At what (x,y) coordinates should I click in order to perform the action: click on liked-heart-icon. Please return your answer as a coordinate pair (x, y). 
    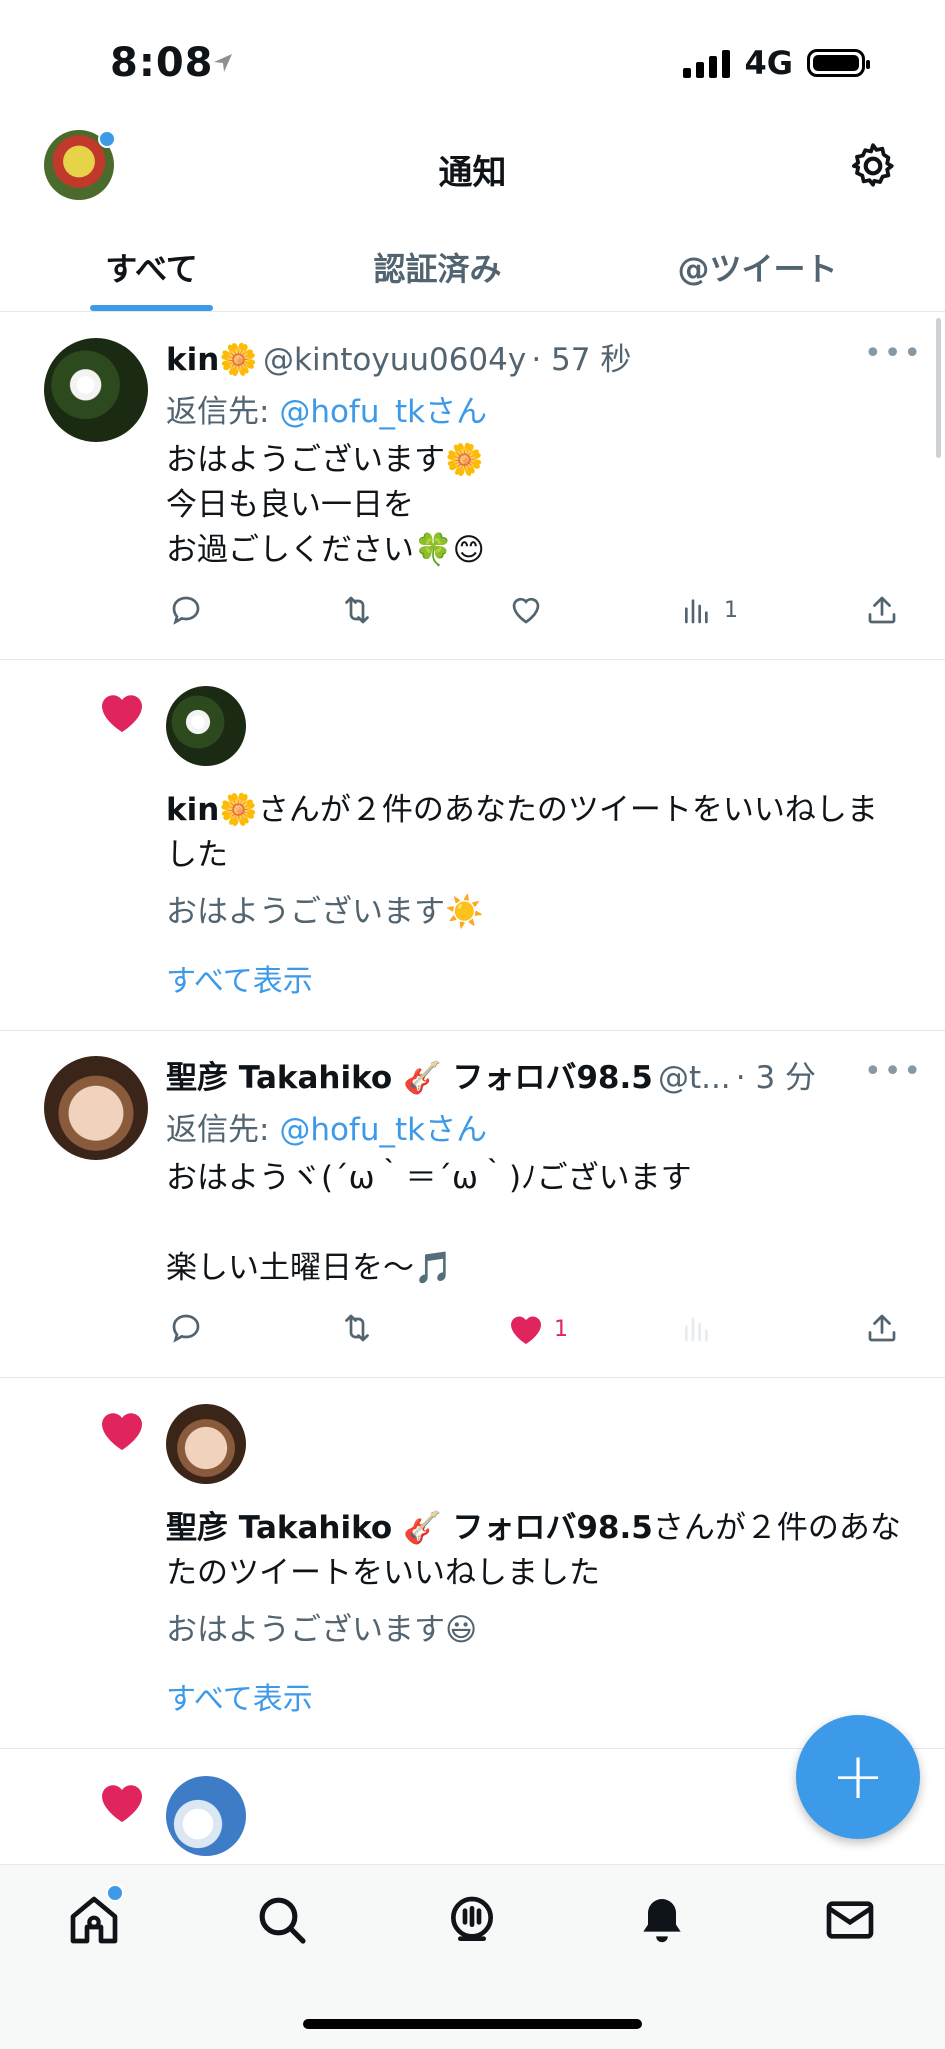
    Looking at the image, I should click on (526, 1330).